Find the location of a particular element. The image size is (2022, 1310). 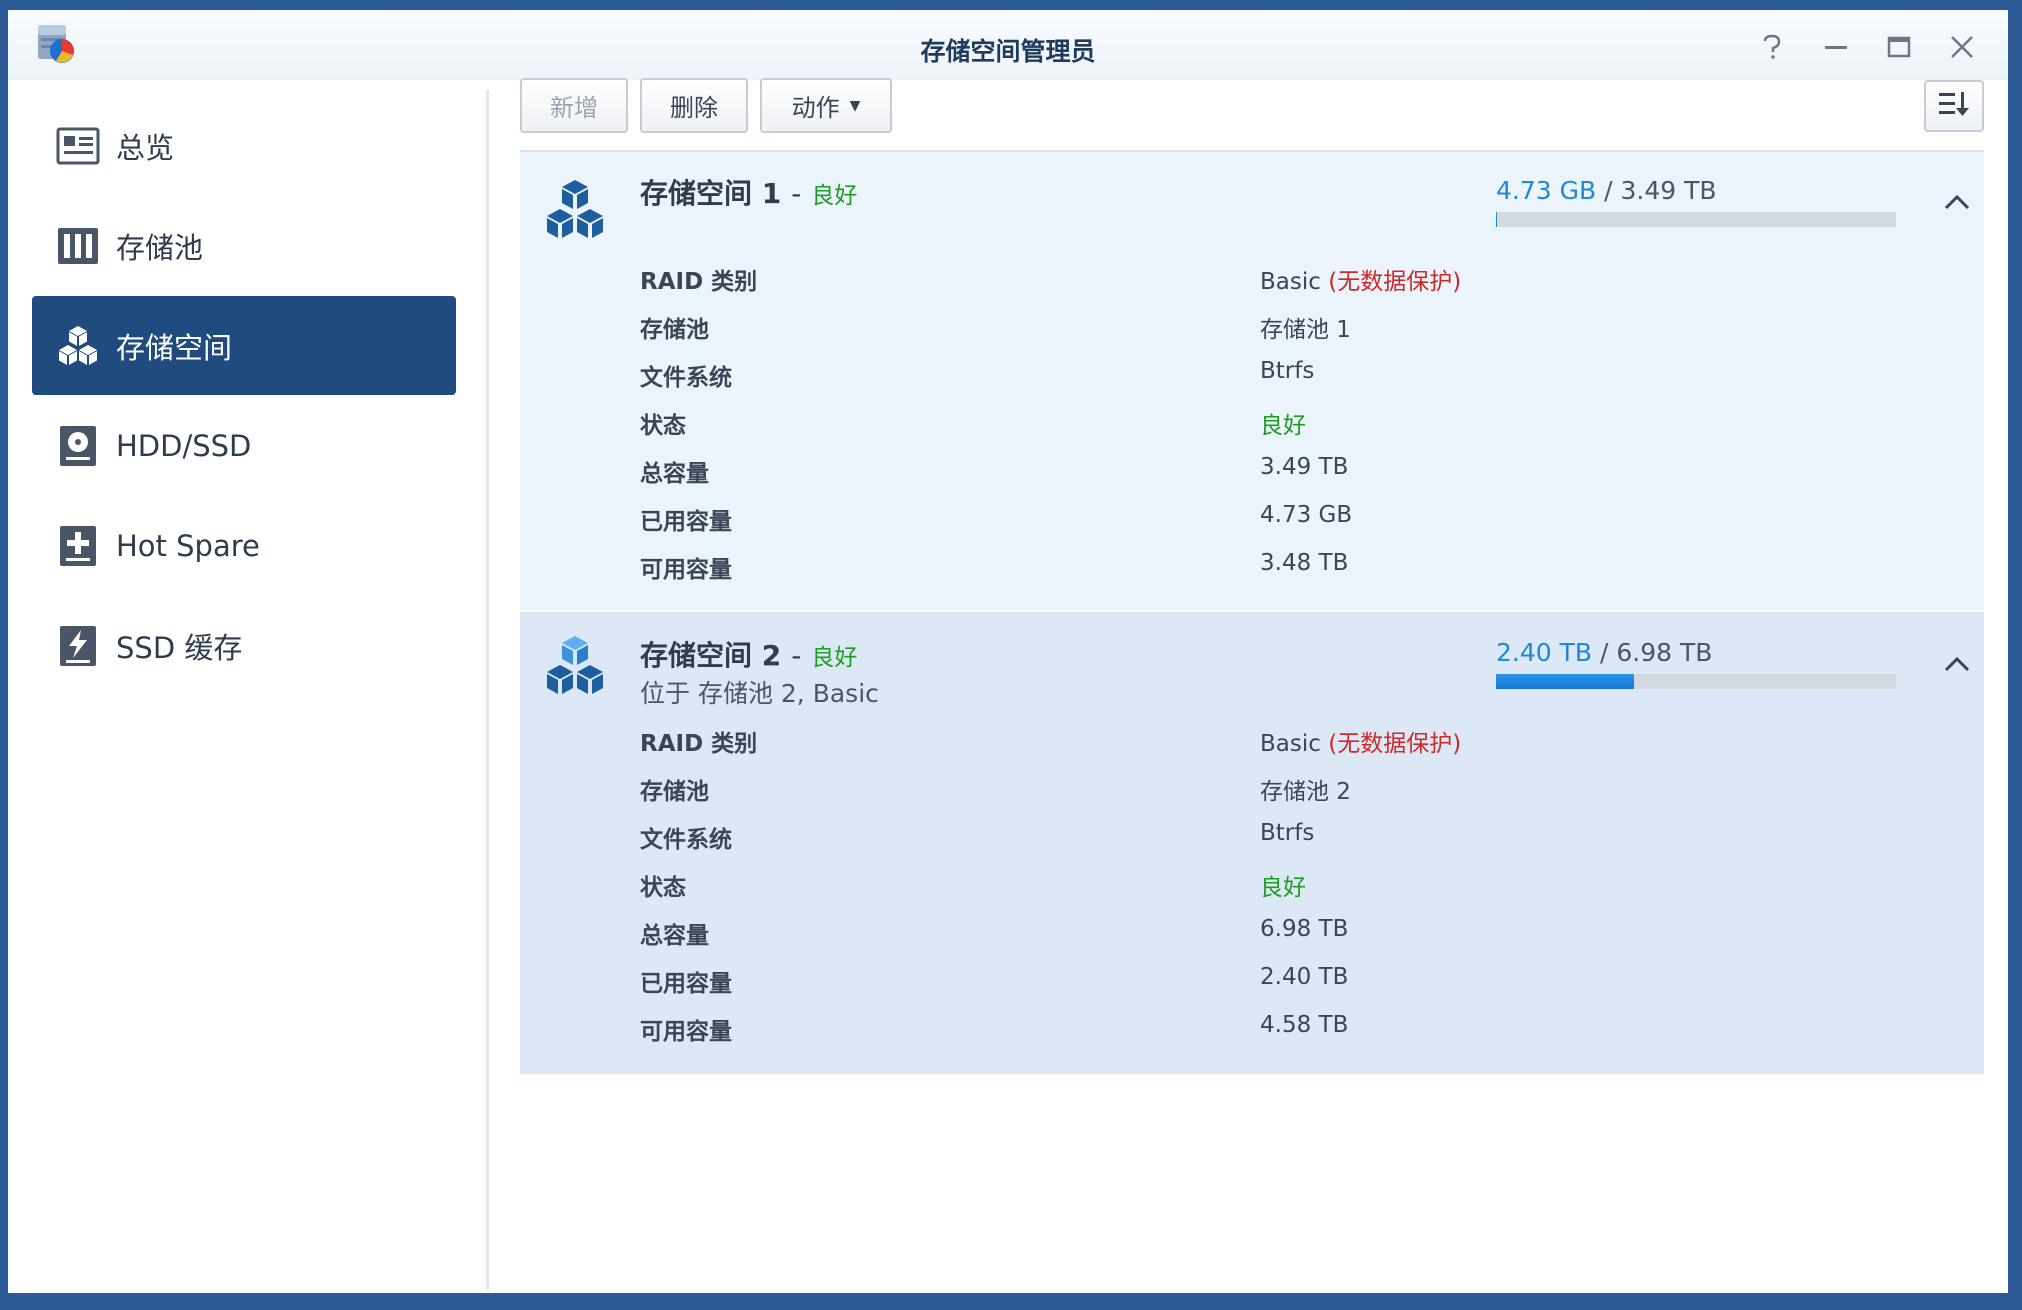

disk-icon is located at coordinates (78, 446).